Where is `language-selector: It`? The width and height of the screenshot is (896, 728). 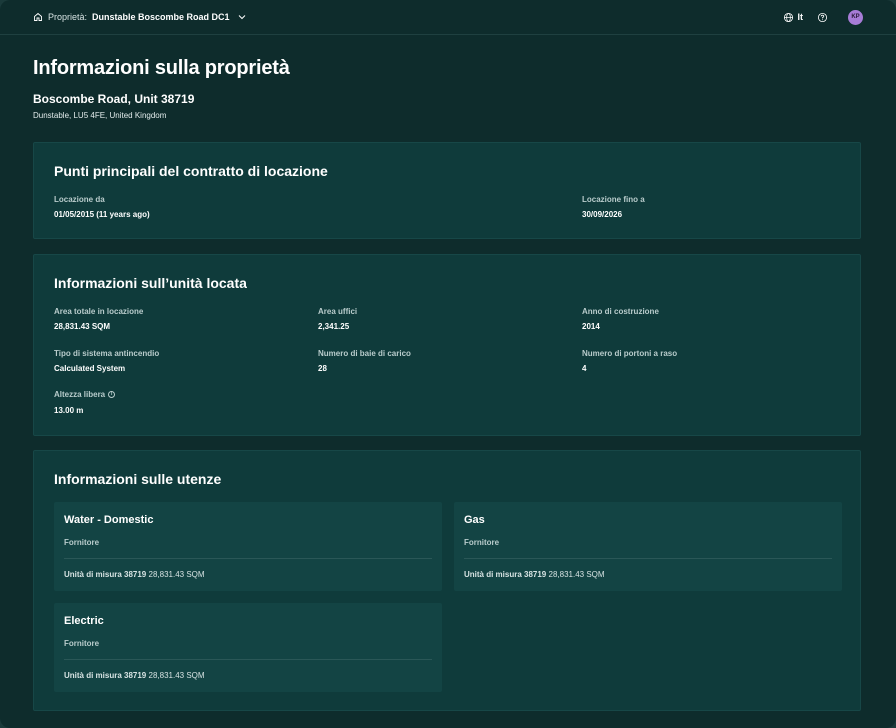
language-selector: It is located at coordinates (793, 17).